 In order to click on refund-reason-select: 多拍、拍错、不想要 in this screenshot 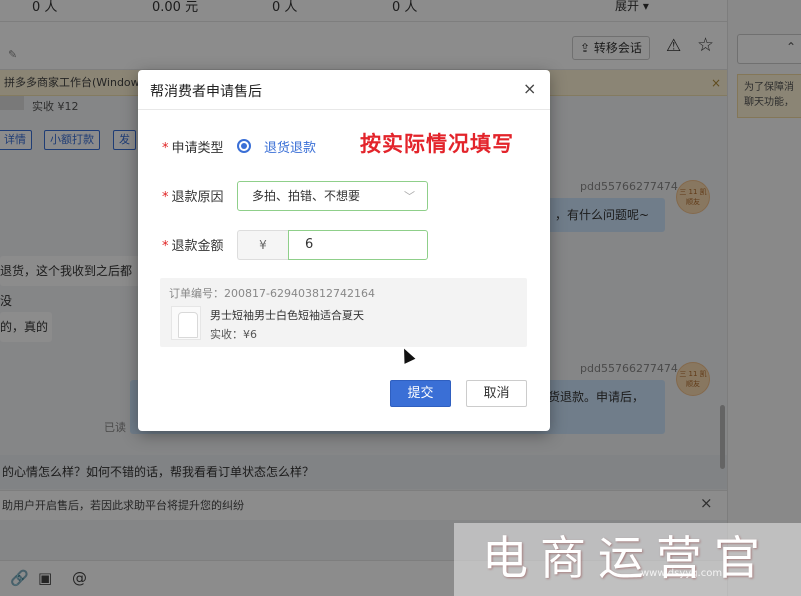, I will do `click(332, 196)`.